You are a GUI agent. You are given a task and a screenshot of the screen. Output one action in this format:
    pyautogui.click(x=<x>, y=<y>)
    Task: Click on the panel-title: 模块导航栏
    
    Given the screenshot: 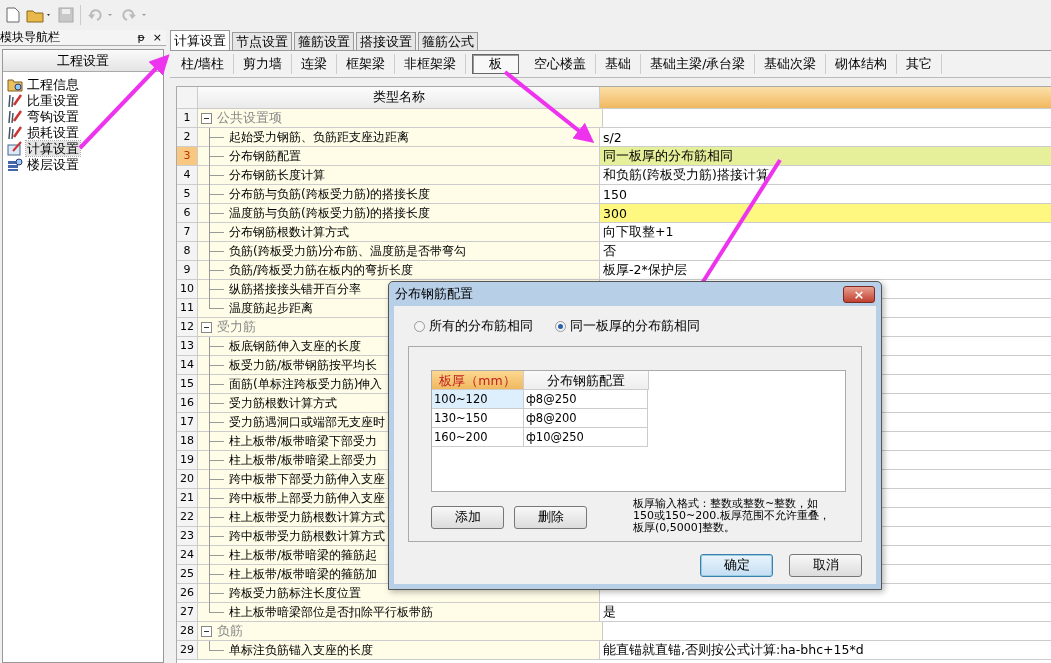 What is the action you would take?
    pyautogui.click(x=30, y=37)
    